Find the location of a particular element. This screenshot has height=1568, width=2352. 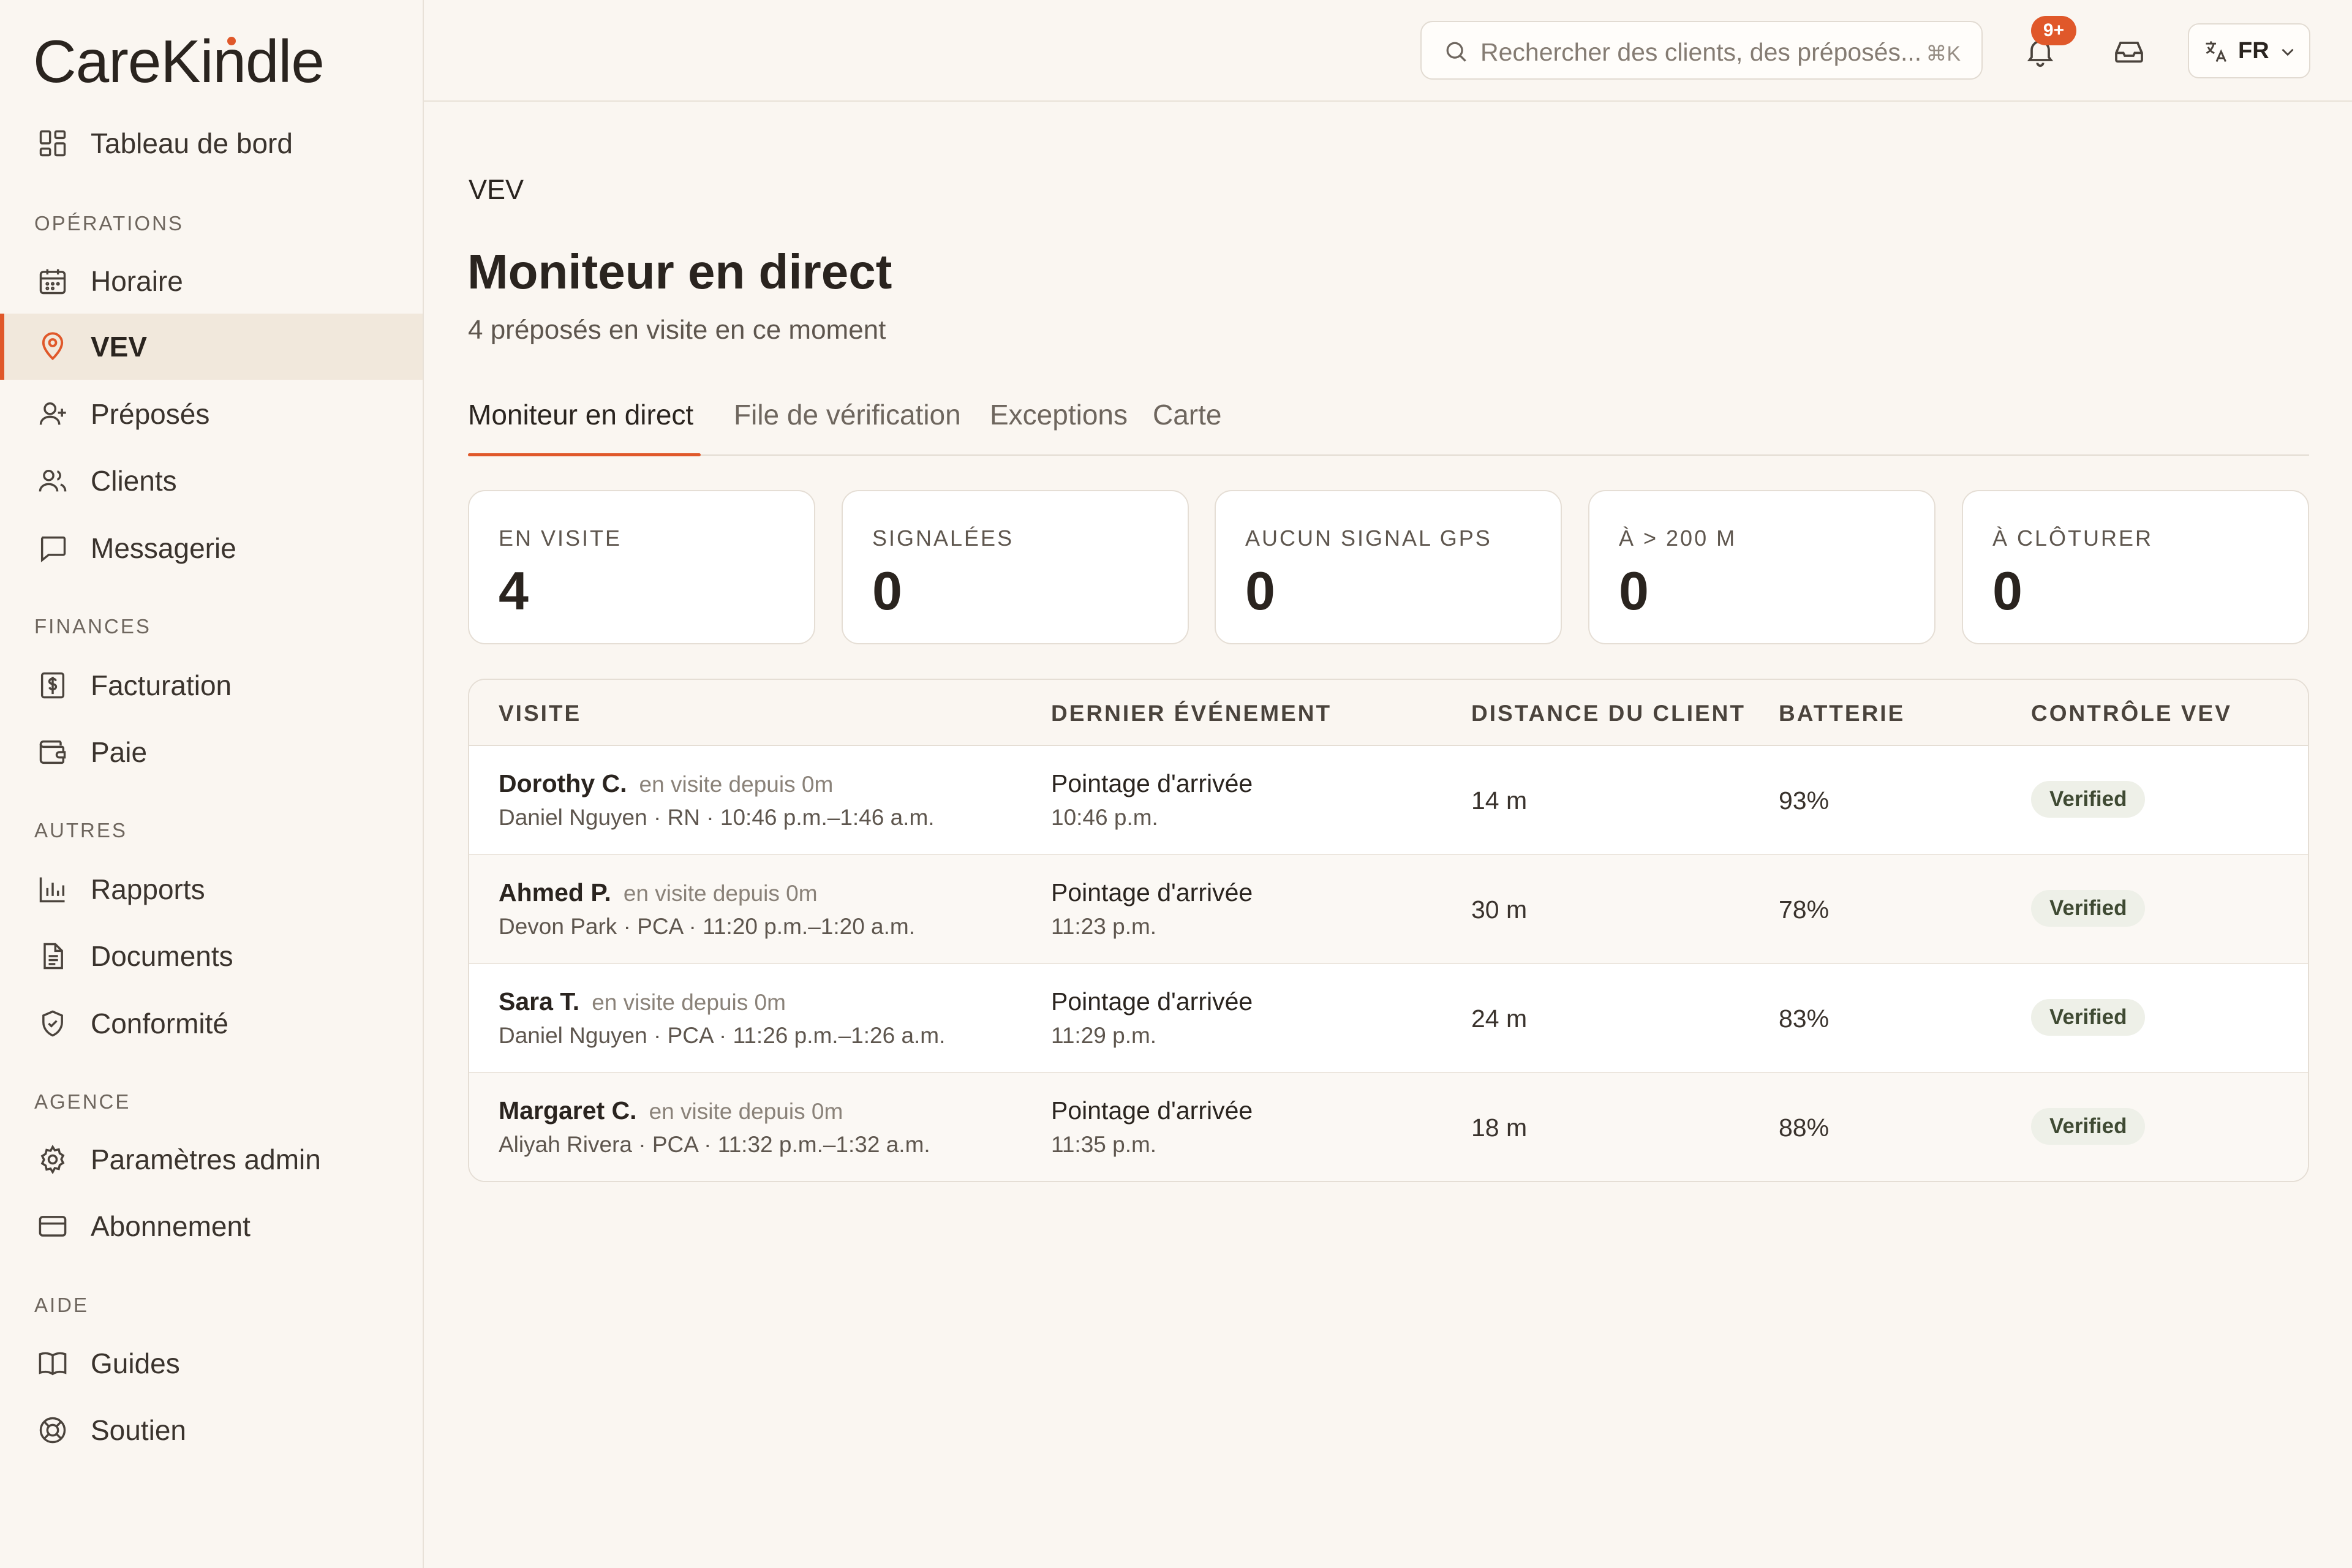

client-name: Ahmed P. is located at coordinates (555, 892).